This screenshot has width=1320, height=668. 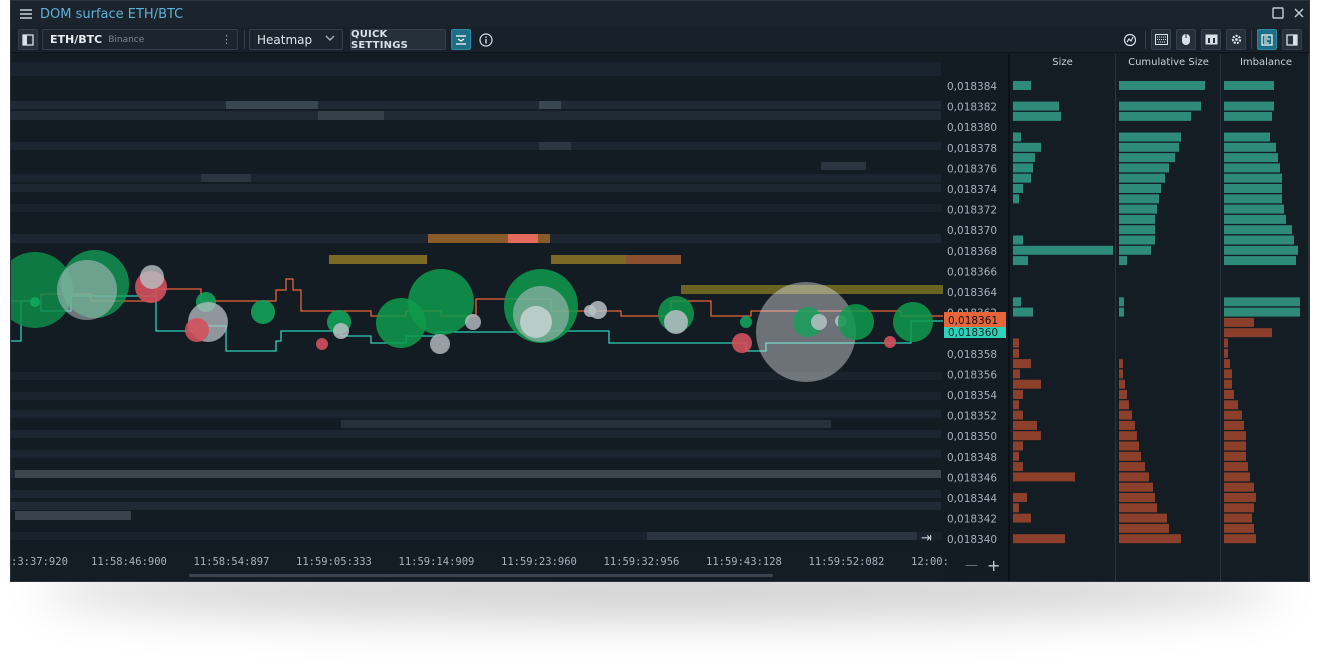 What do you see at coordinates (993, 565) in the screenshot?
I see `zoom-in-icon: +` at bounding box center [993, 565].